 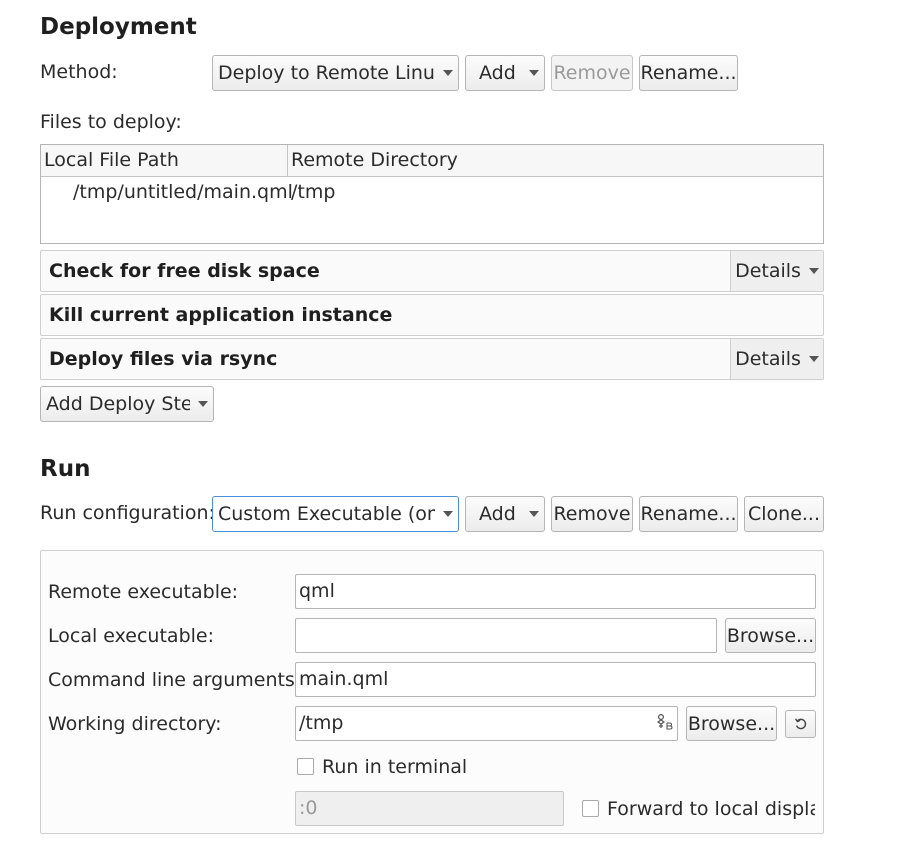 I want to click on variable-chooser-icon, so click(x=664, y=722).